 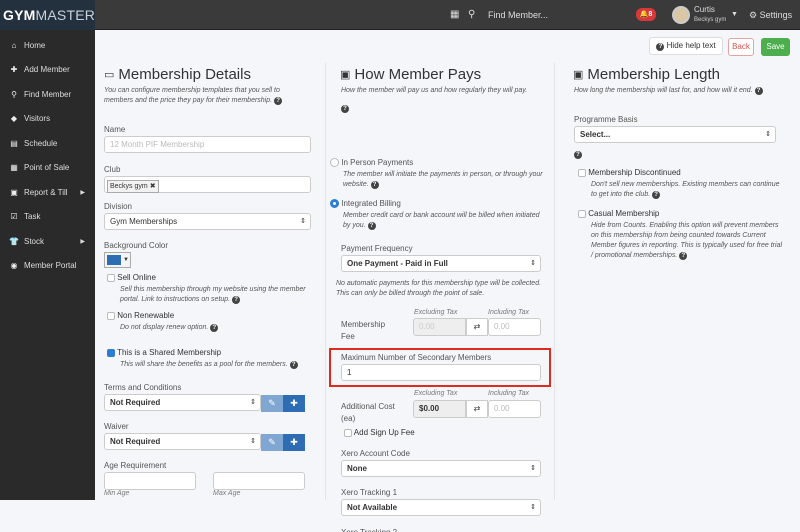 I want to click on sidebar-item-member-portal: ◉ Member Portal, so click(x=47, y=266).